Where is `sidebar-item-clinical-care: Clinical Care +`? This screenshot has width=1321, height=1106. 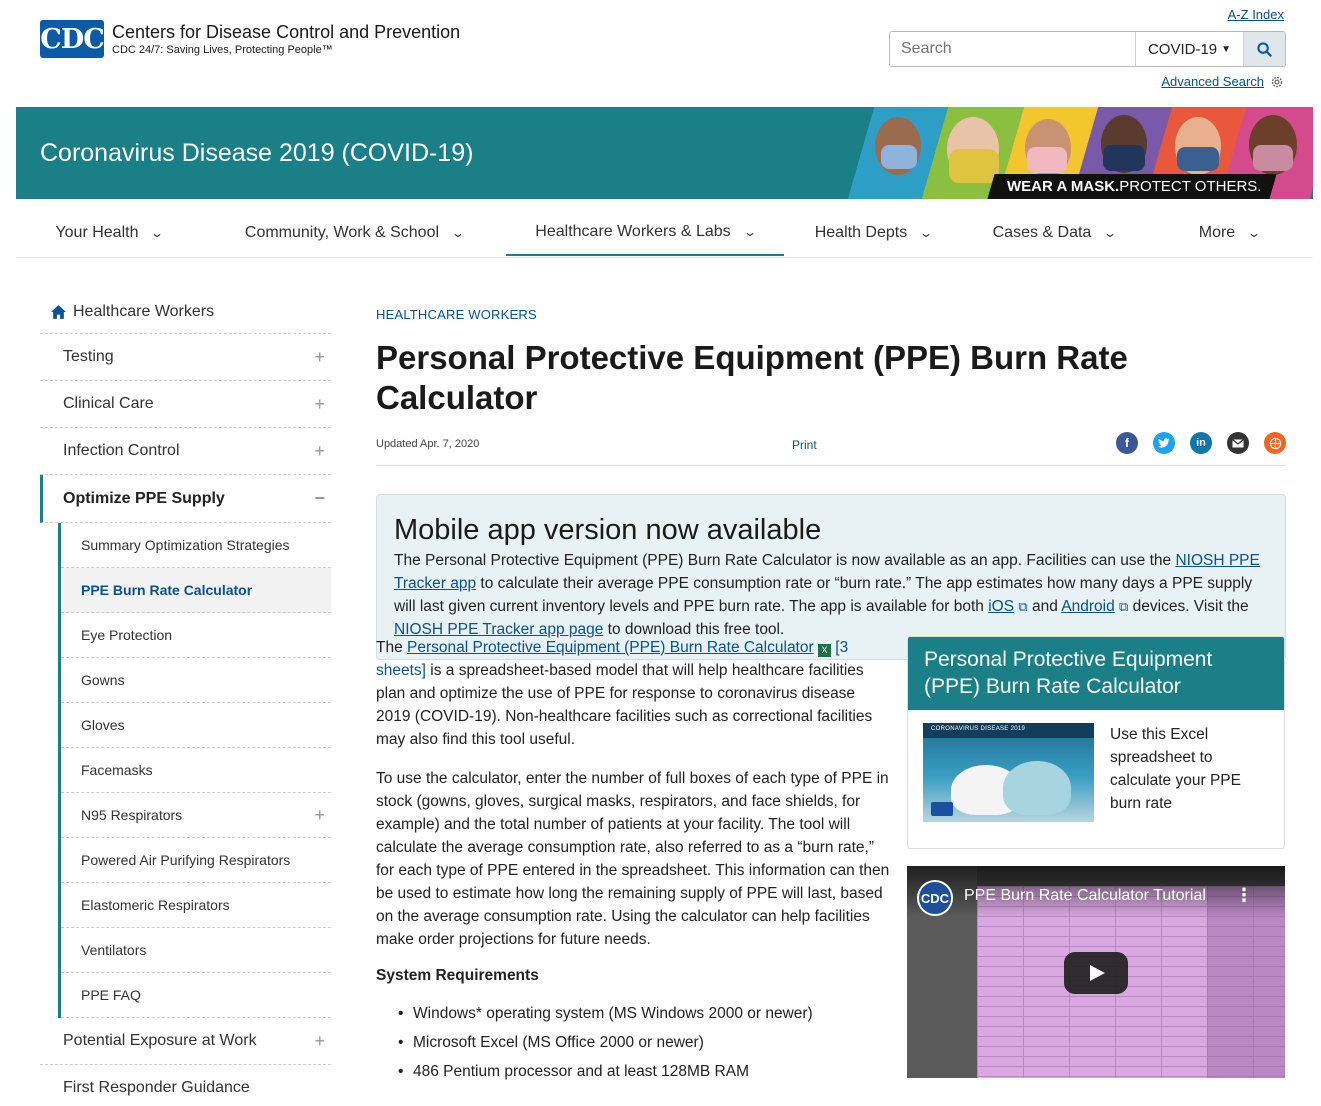
sidebar-item-clinical-care: Clinical Care + is located at coordinates (185, 404).